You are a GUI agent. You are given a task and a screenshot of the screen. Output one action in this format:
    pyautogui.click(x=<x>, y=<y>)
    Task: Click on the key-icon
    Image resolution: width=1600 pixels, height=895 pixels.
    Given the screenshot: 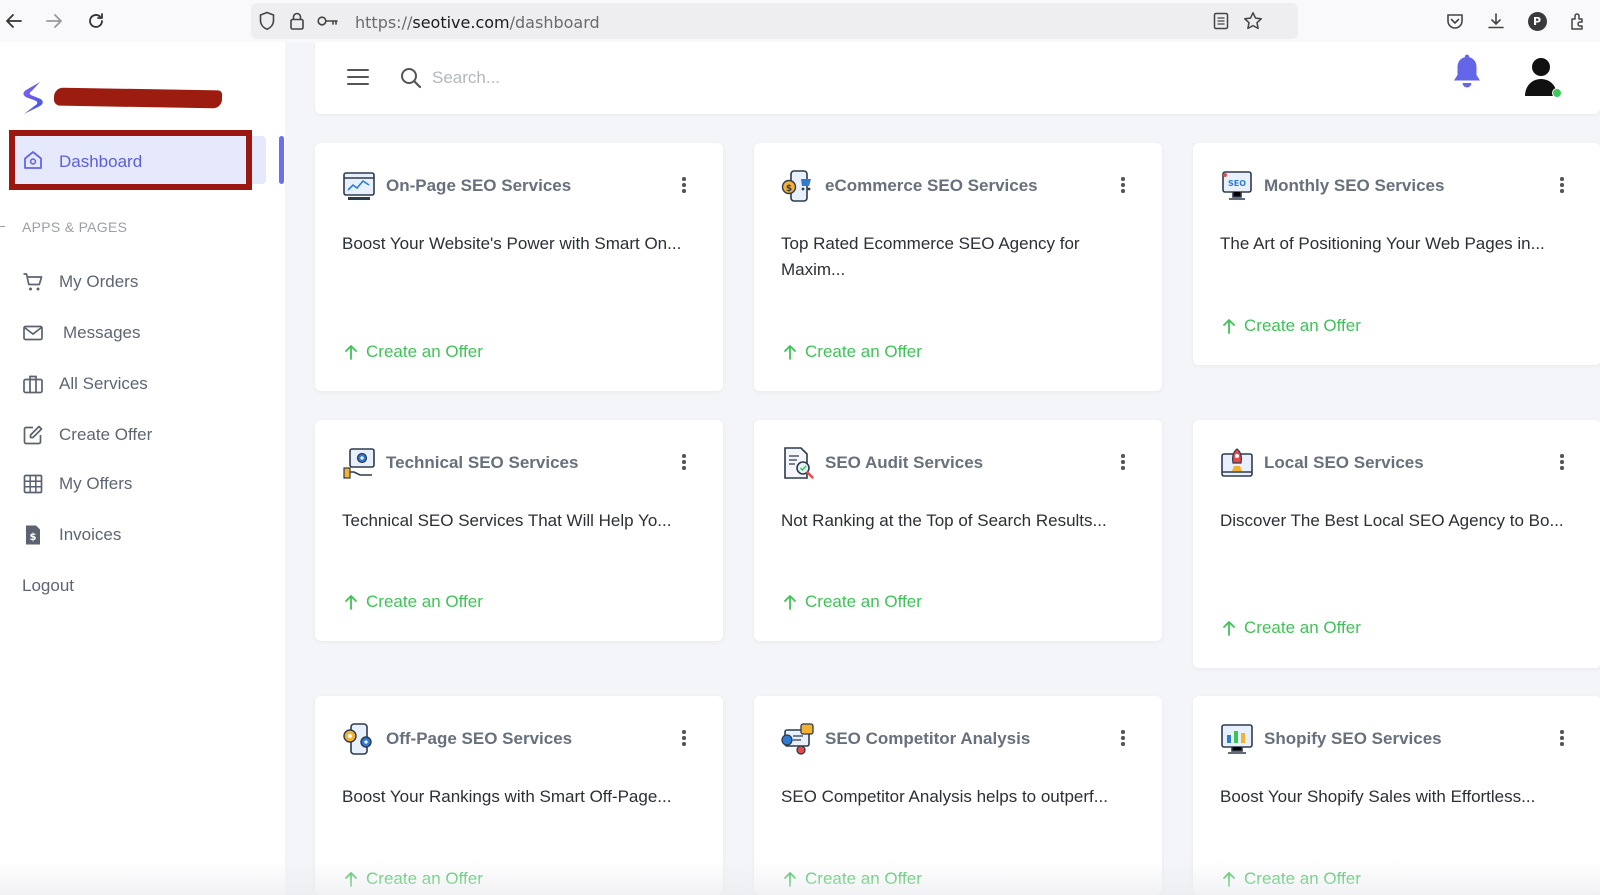 What is the action you would take?
    pyautogui.click(x=328, y=21)
    